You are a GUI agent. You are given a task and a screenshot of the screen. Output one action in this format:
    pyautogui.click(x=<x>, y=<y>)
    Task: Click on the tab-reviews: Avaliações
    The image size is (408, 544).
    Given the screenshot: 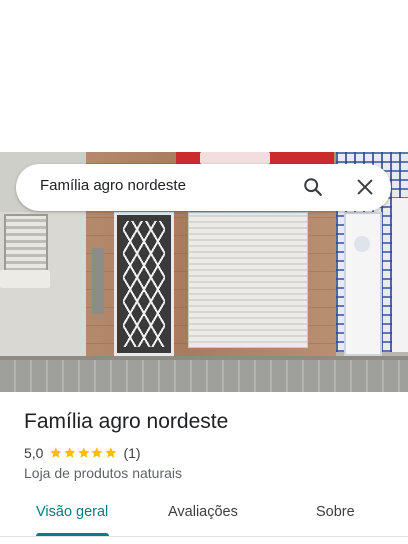 What is the action you would take?
    pyautogui.click(x=203, y=512)
    